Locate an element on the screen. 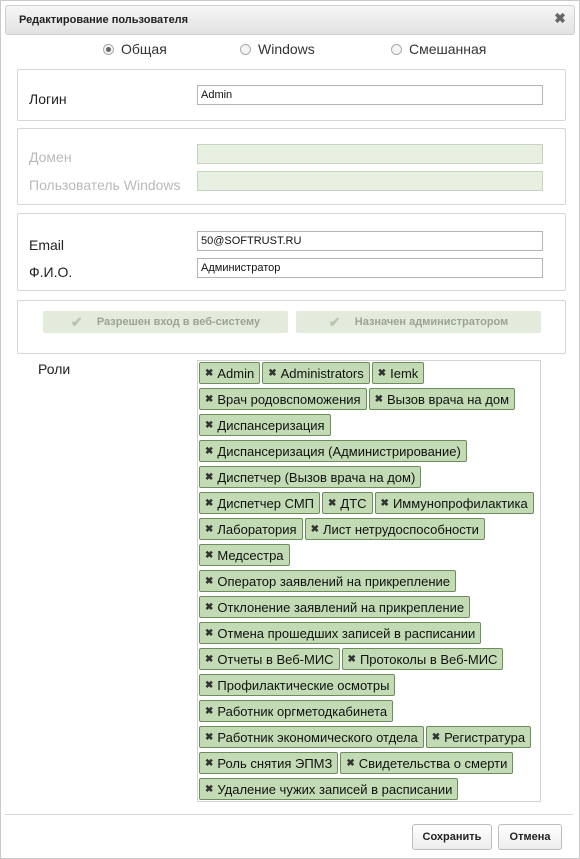 The height and width of the screenshot is (859, 580). email-input is located at coordinates (370, 241).